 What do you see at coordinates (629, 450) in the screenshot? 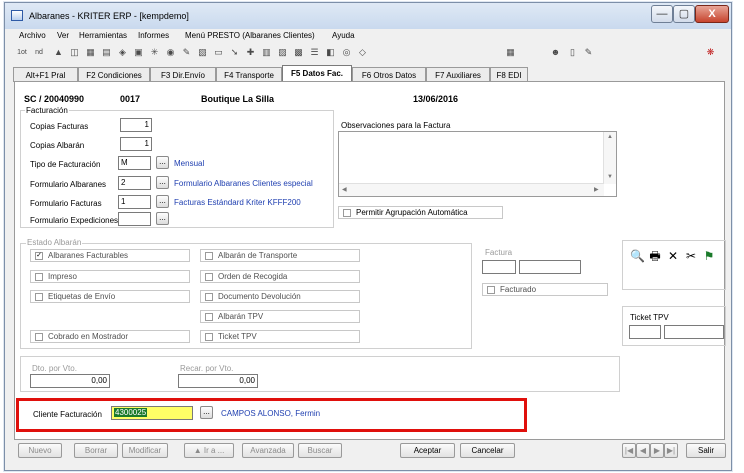
I see `first-record-button: |◀` at bounding box center [629, 450].